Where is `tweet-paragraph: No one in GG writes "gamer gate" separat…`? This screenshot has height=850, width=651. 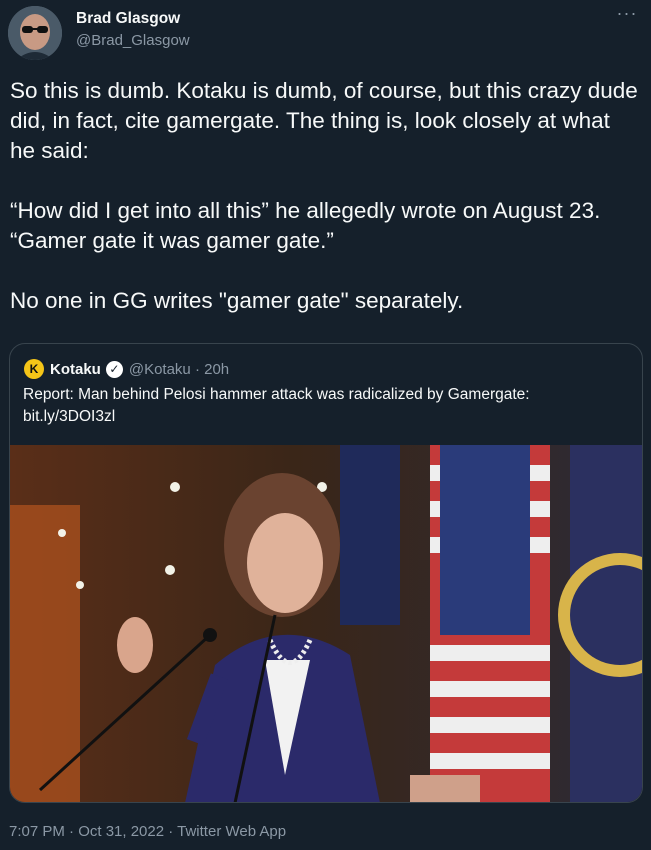 tweet-paragraph: No one in GG writes "gamer gate" separat… is located at coordinates (237, 300).